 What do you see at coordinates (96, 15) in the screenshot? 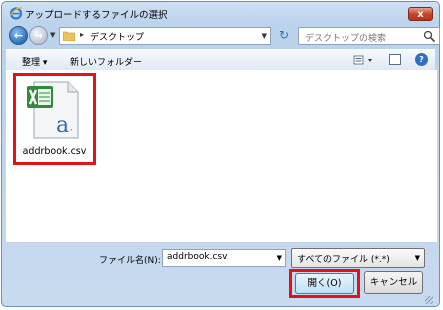
I see `window-title: アップロードするファイルの選択` at bounding box center [96, 15].